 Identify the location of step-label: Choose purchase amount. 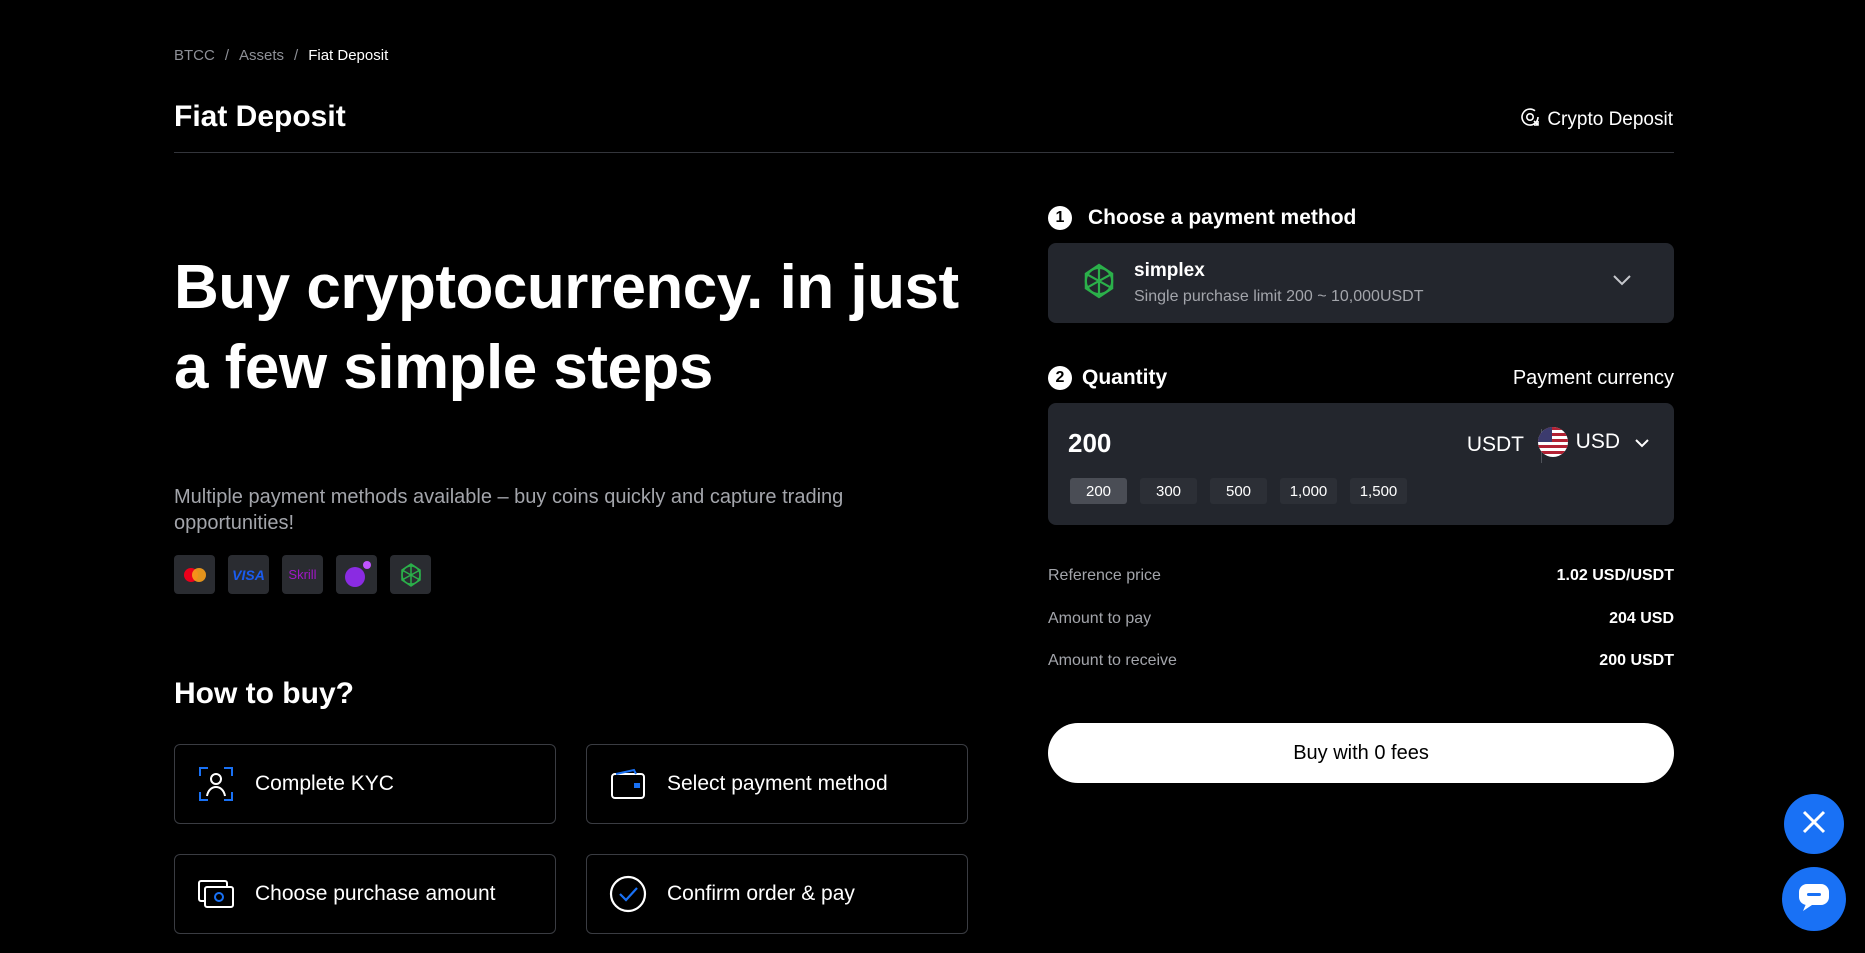
(375, 893).